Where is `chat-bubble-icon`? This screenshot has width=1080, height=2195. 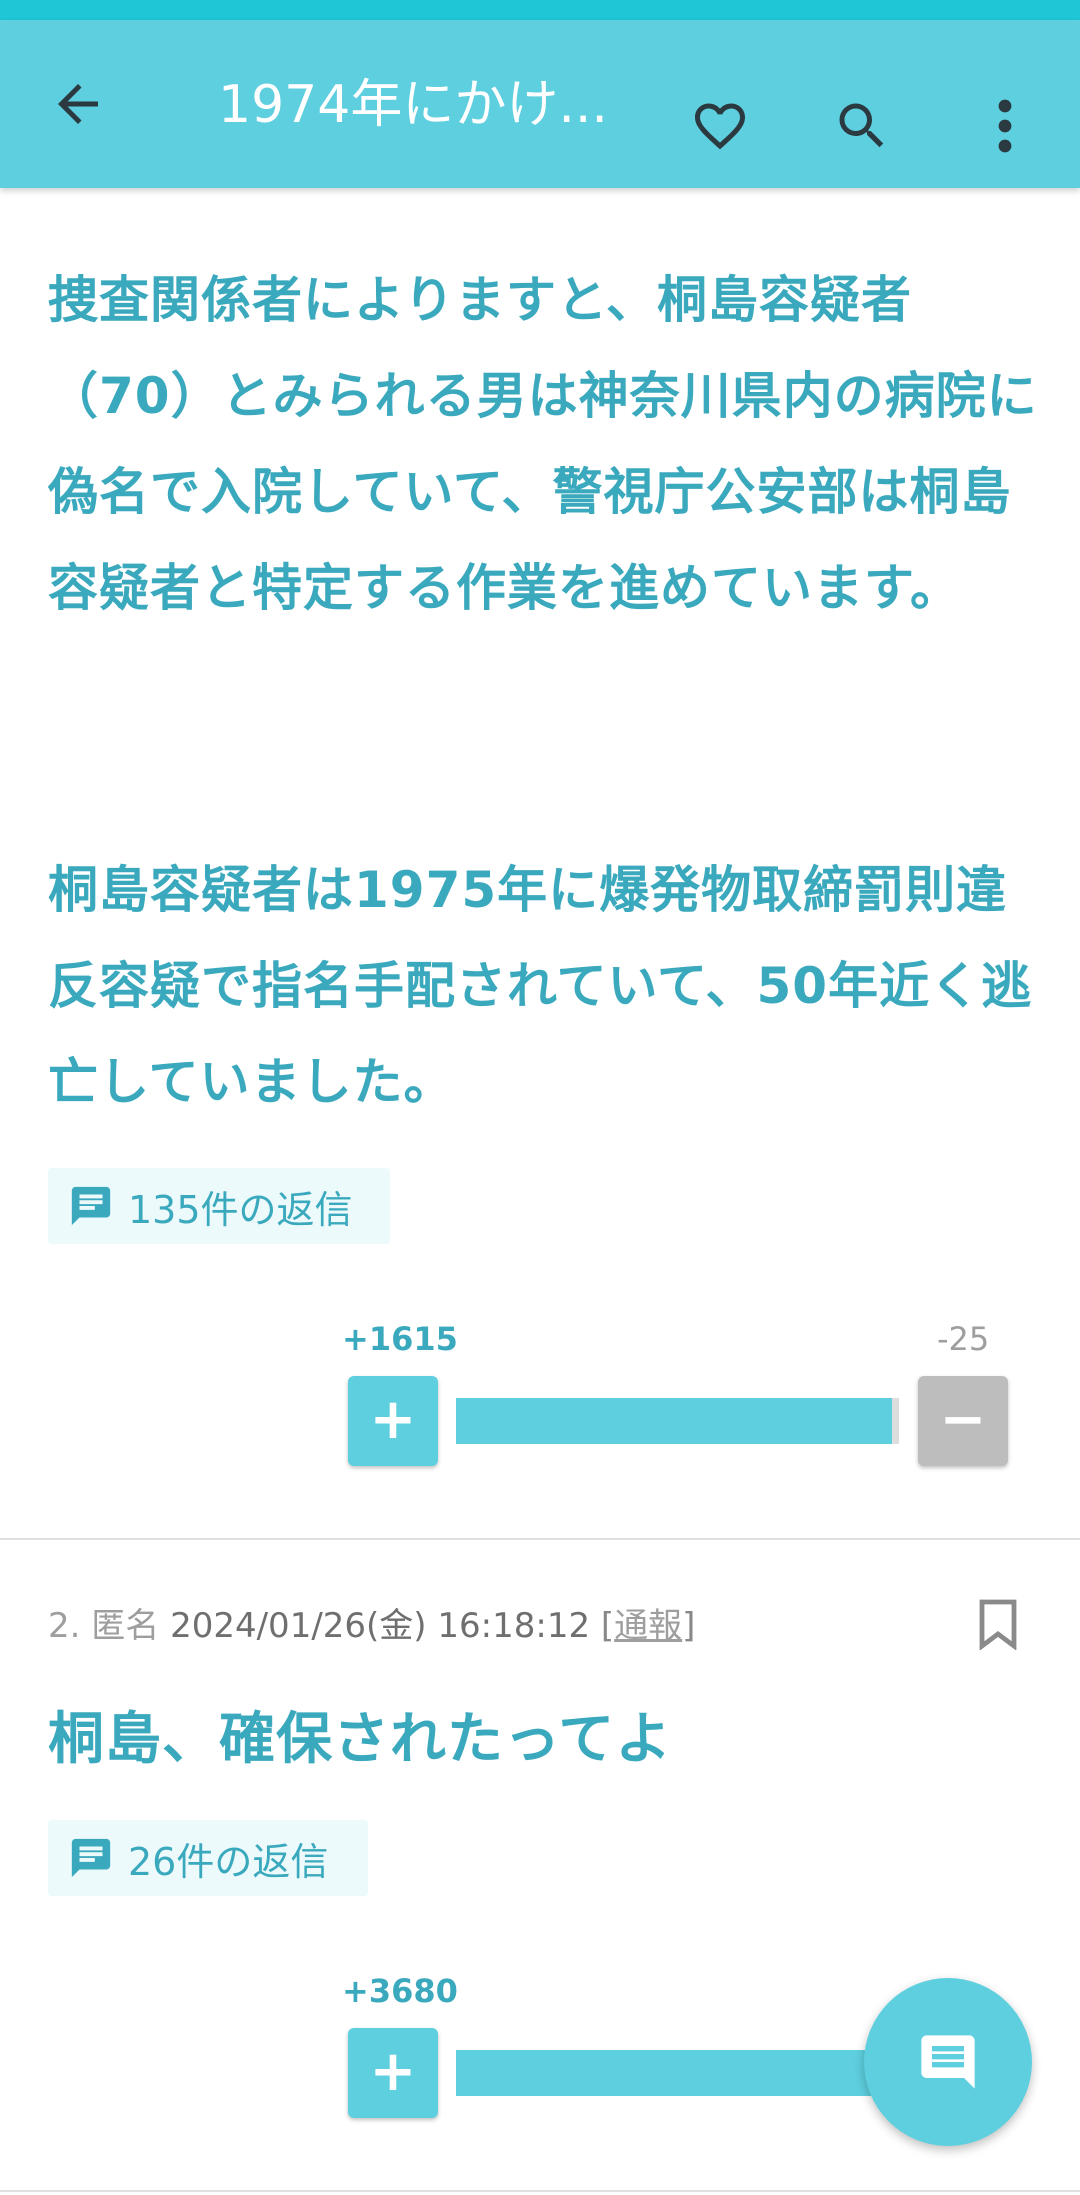 chat-bubble-icon is located at coordinates (948, 2062).